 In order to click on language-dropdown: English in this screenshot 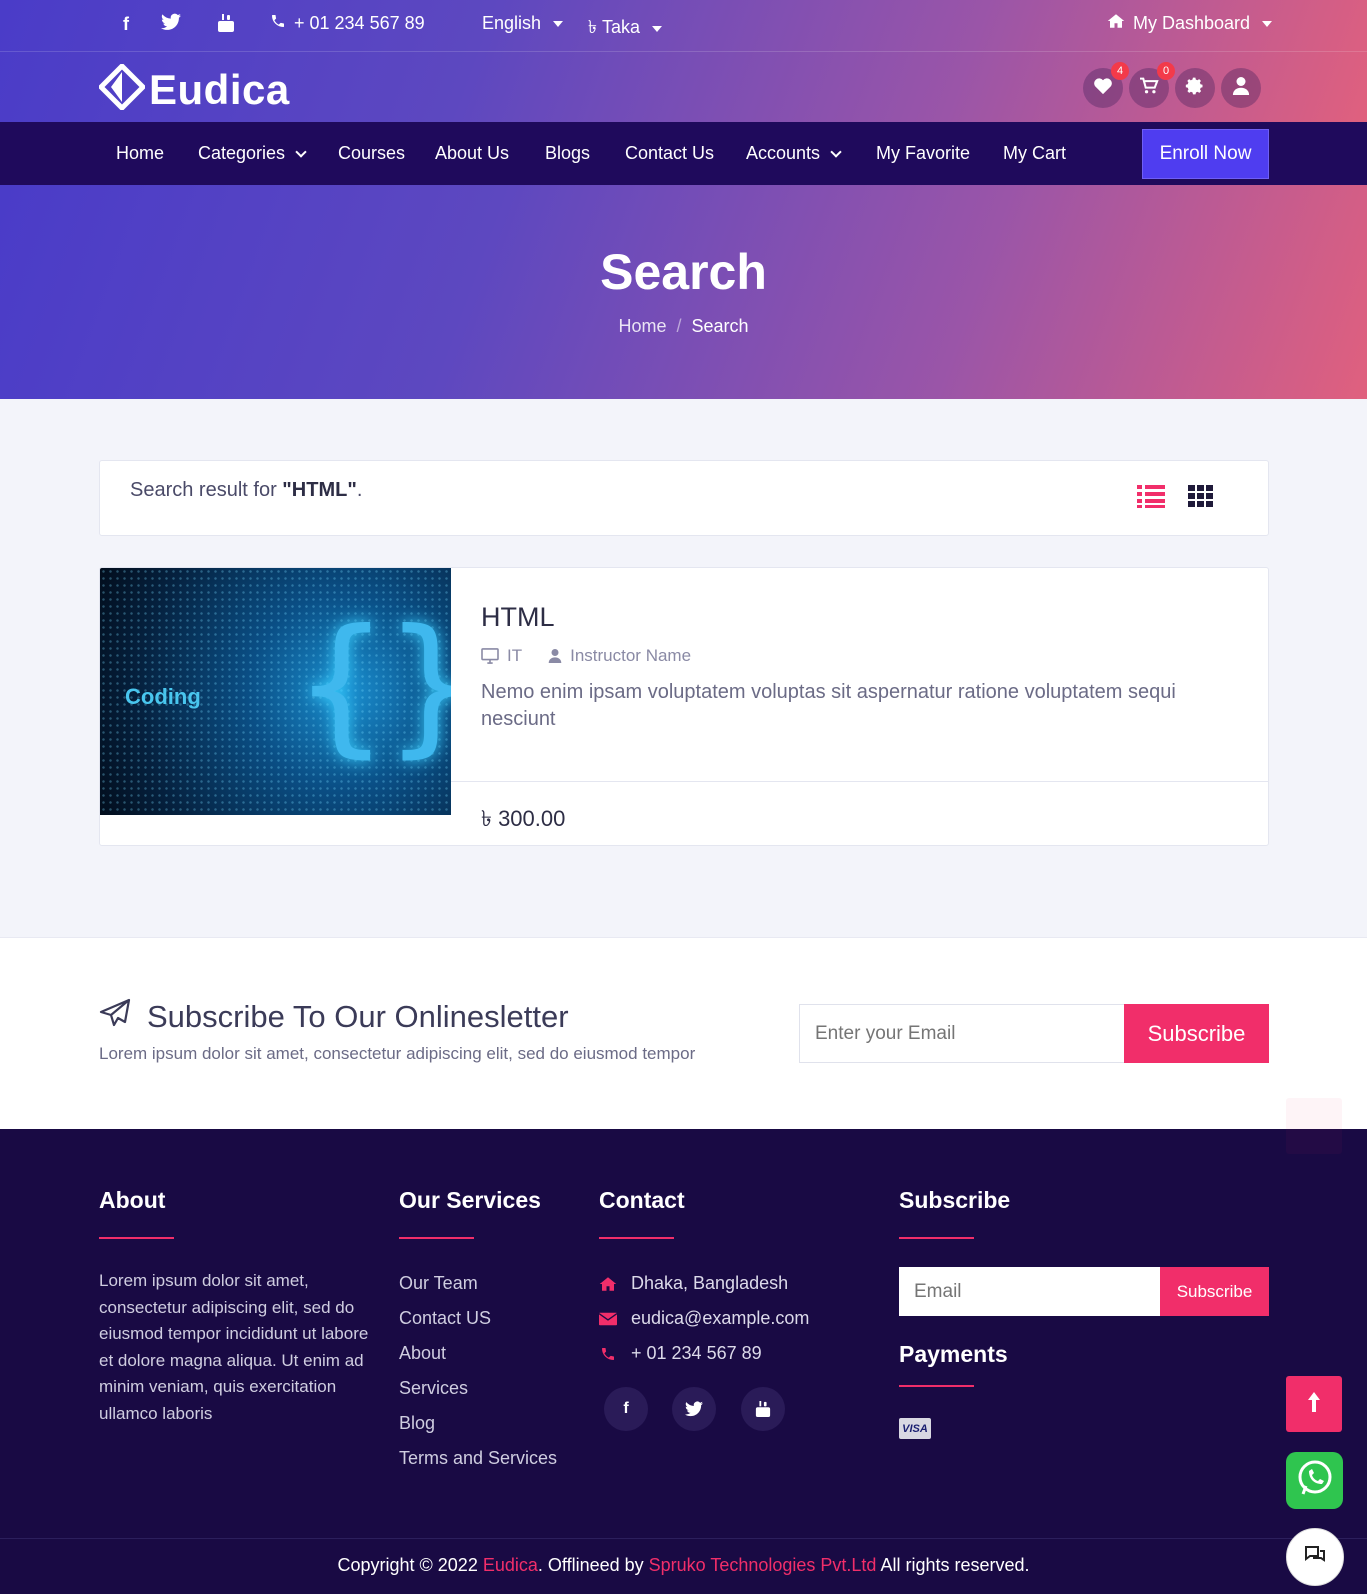, I will do `click(523, 23)`.